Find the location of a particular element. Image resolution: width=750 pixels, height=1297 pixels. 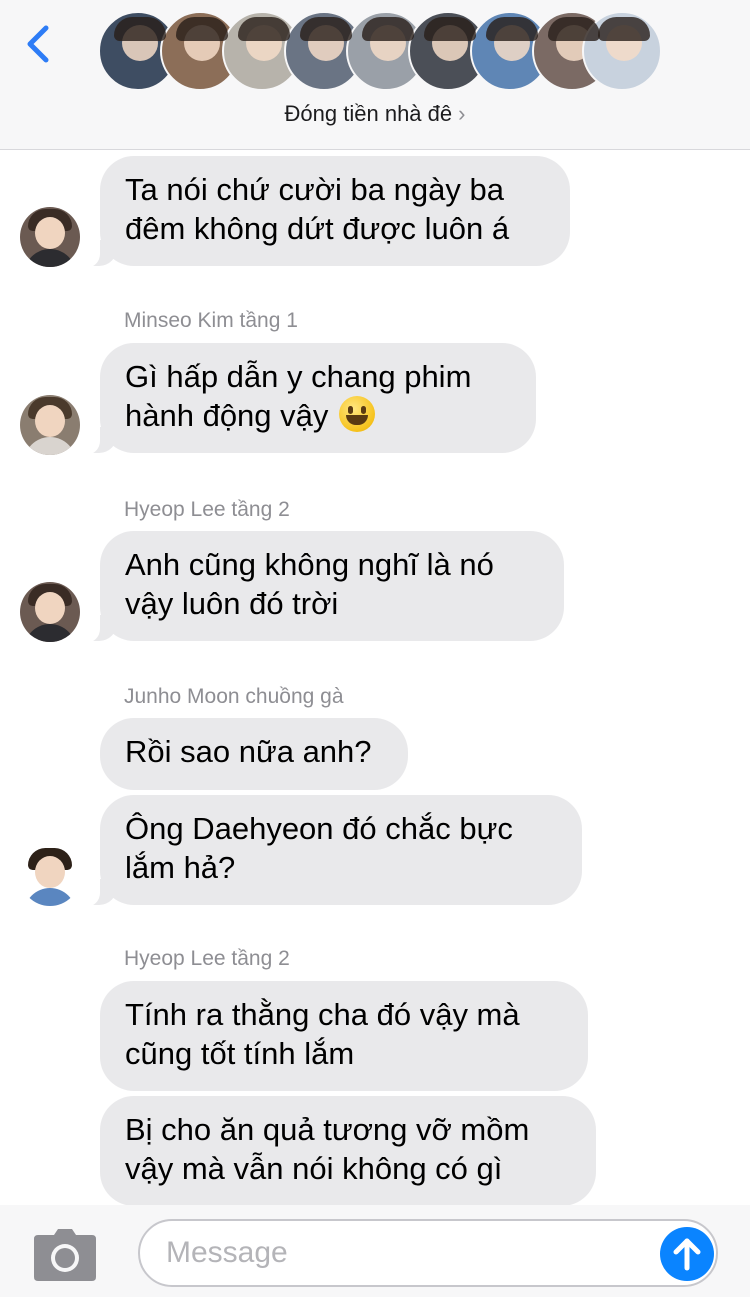

sender-name: Junho Moon chuồng gà is located at coordinates (234, 696).